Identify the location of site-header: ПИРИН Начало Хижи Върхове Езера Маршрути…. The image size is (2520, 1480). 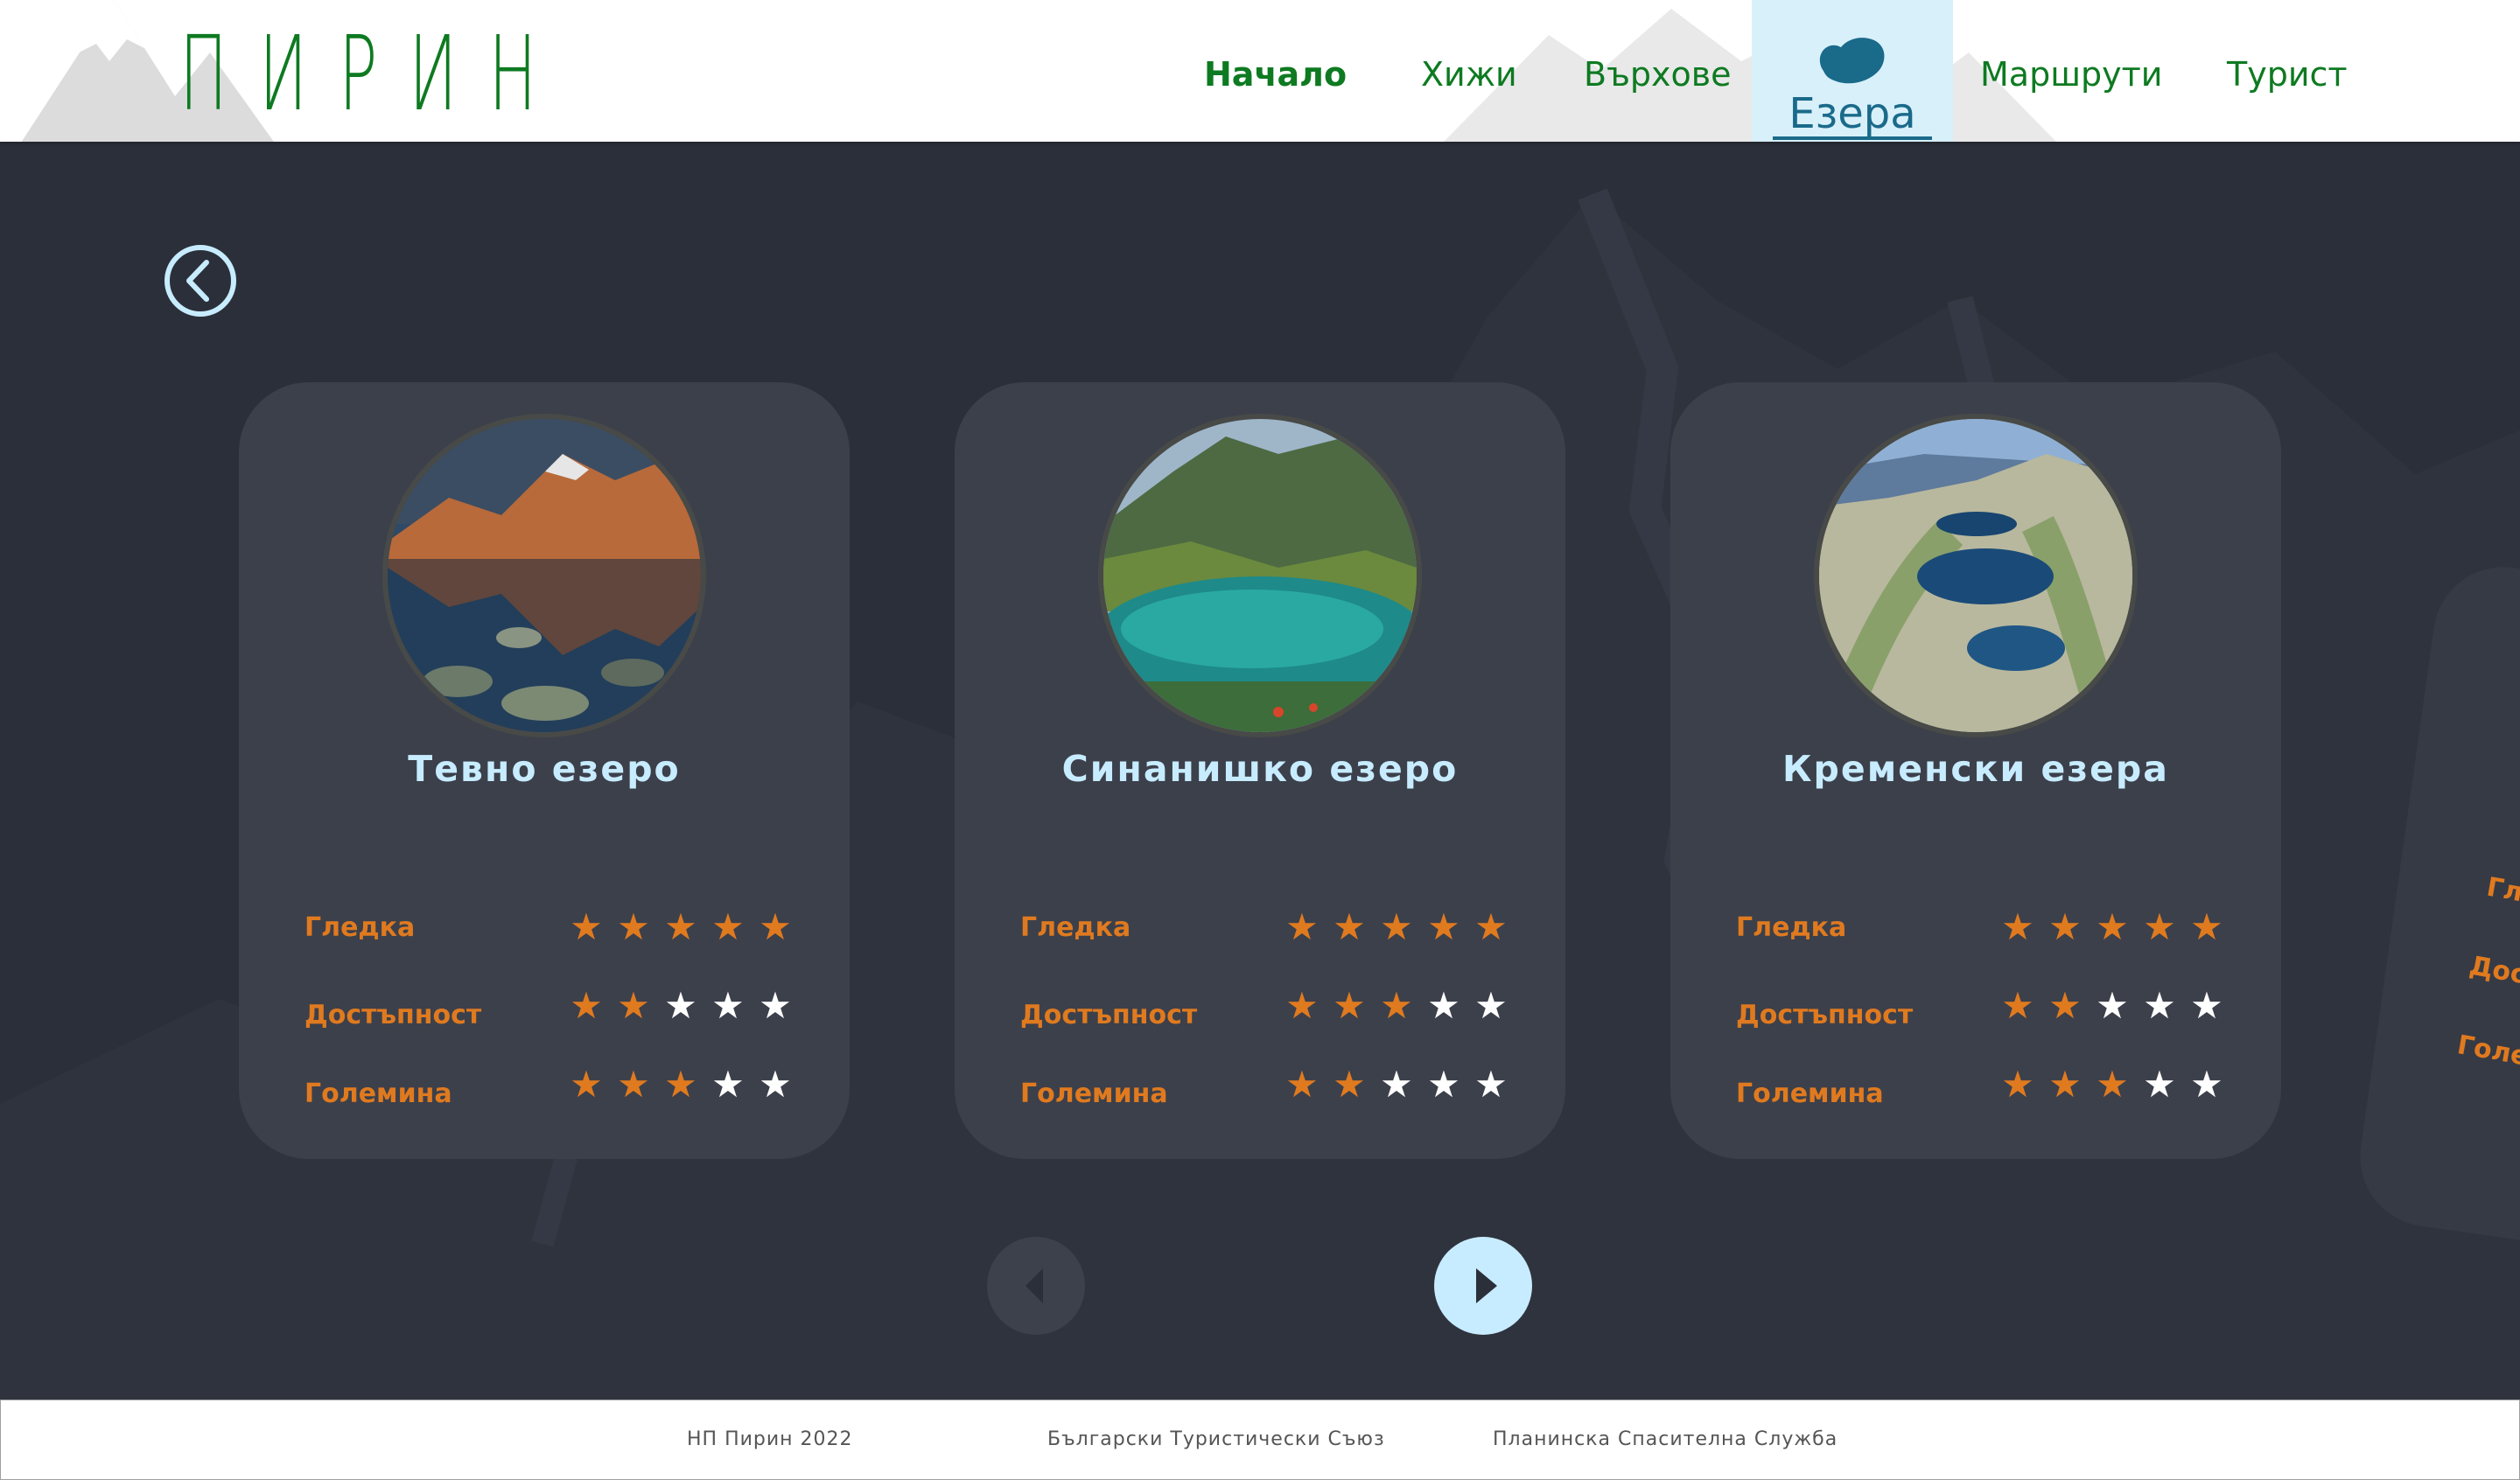
(1260, 71).